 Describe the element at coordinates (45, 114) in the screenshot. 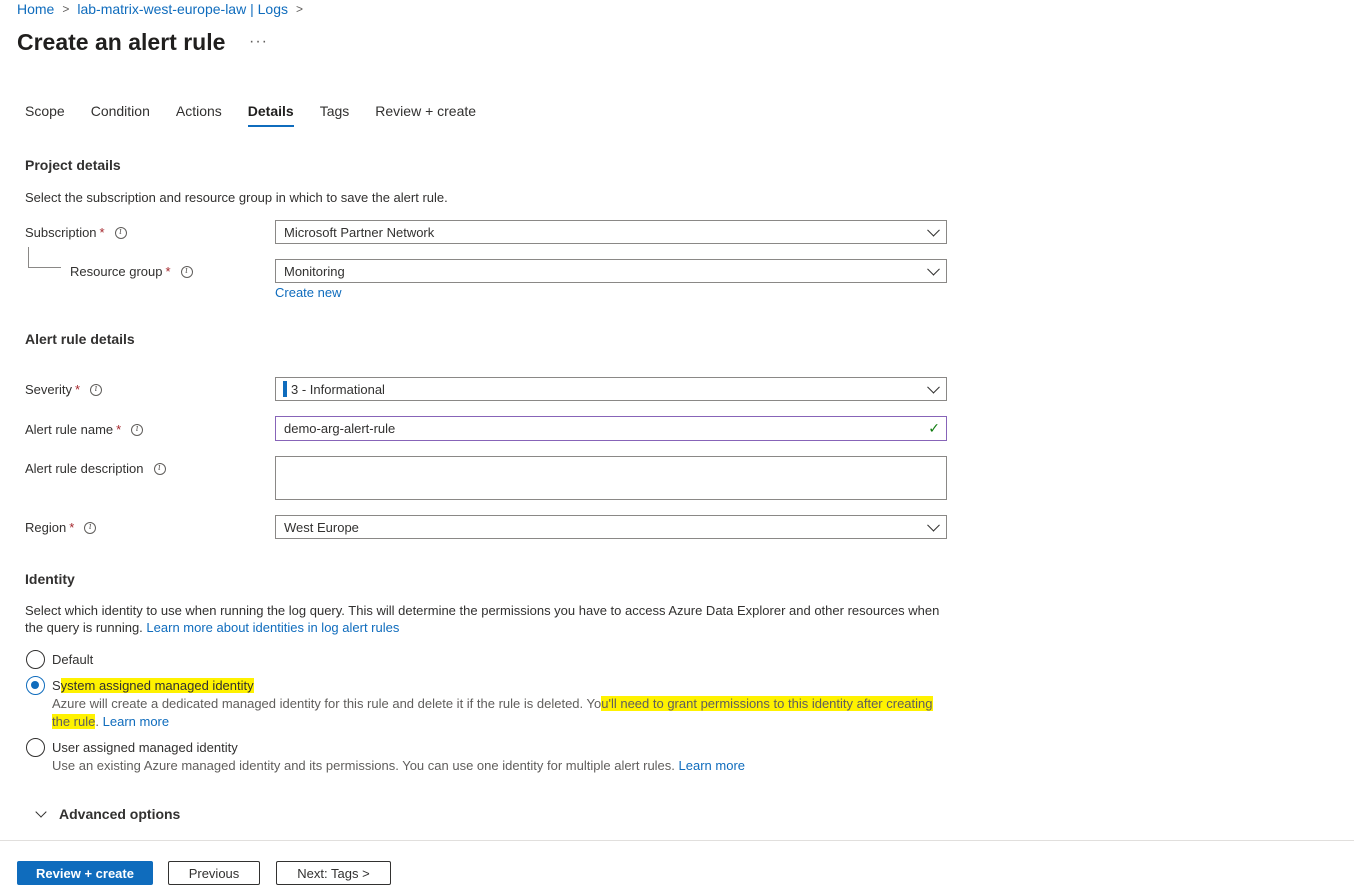

I see `tab-scope: Scope` at that location.